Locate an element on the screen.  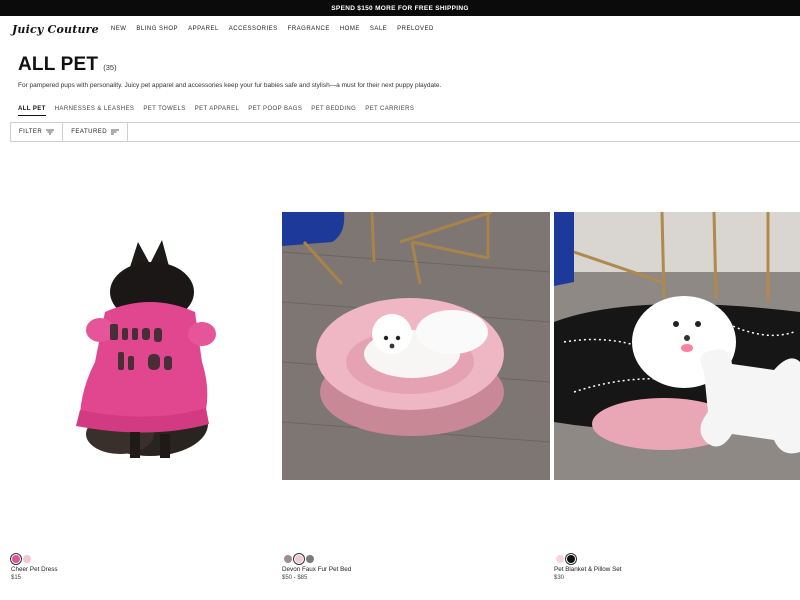
tab-pet-apparel: PET APPAREL is located at coordinates (217, 111).